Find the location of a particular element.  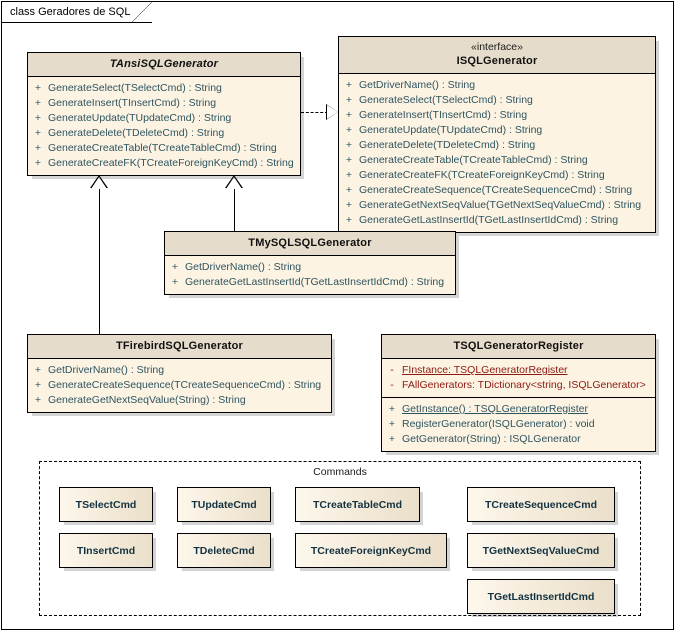

class-title-tcreatetablecmd: TCreateTableCmd is located at coordinates (357, 504).